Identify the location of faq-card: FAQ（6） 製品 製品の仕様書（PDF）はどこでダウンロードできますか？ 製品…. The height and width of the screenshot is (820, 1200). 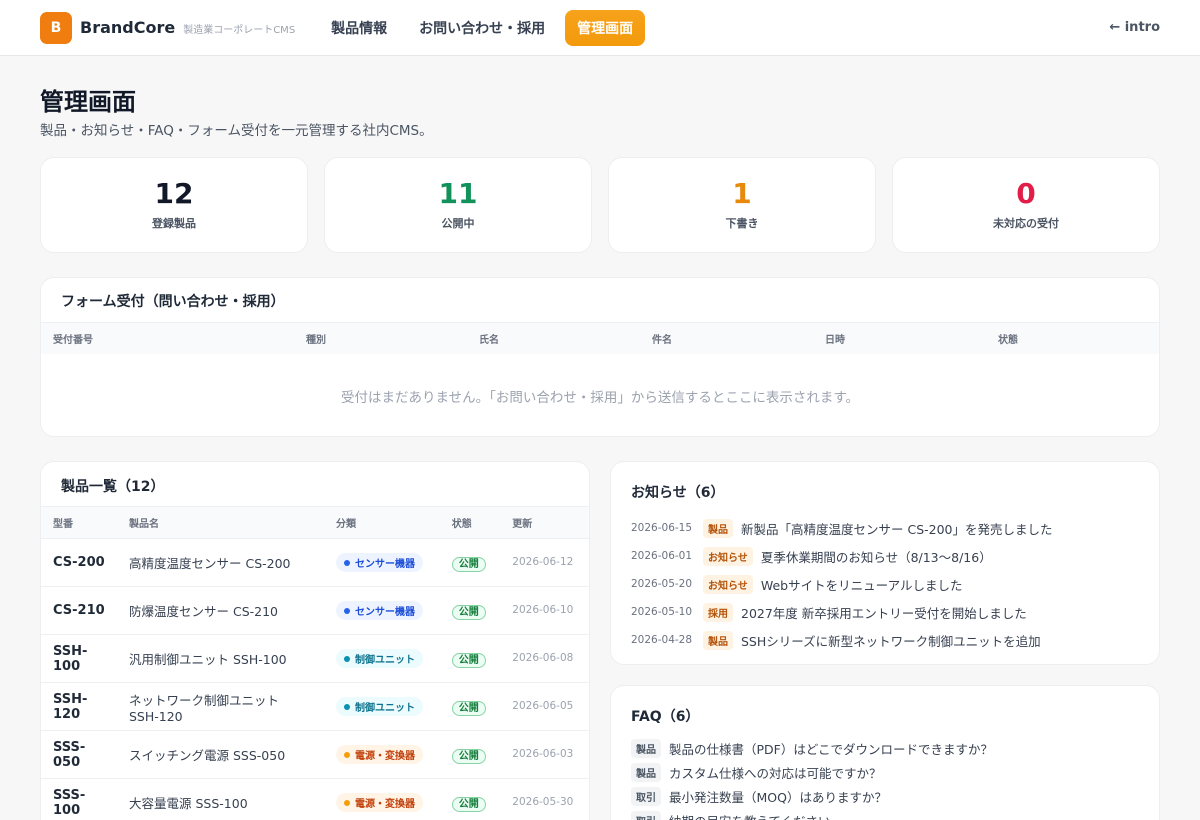
(885, 752).